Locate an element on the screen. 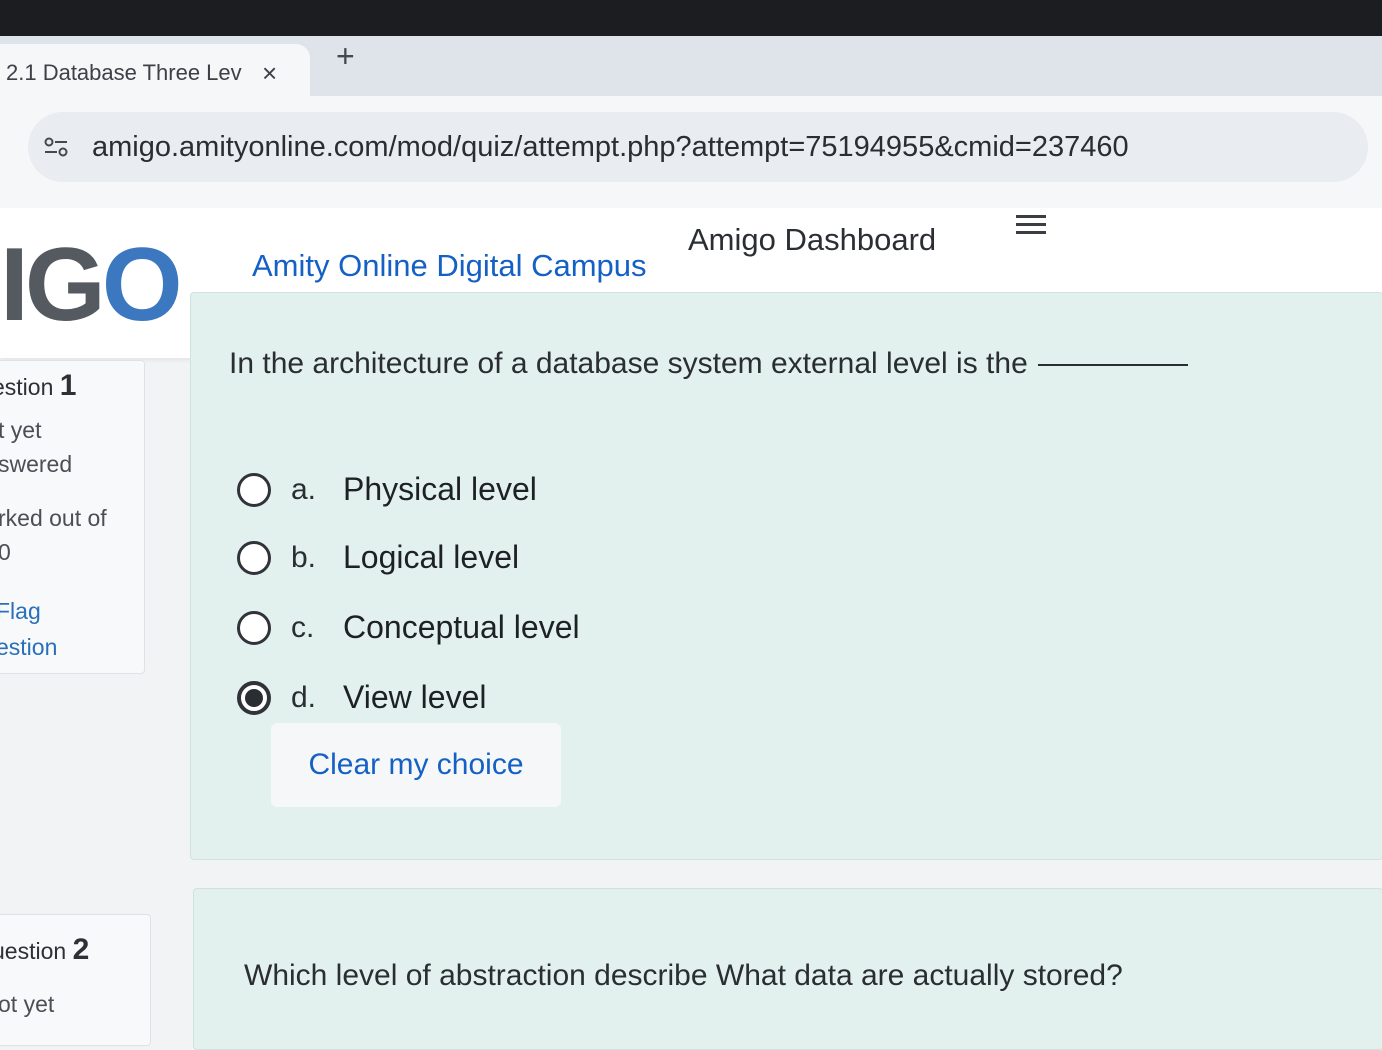  question-state: ot yet is located at coordinates (27, 1004).